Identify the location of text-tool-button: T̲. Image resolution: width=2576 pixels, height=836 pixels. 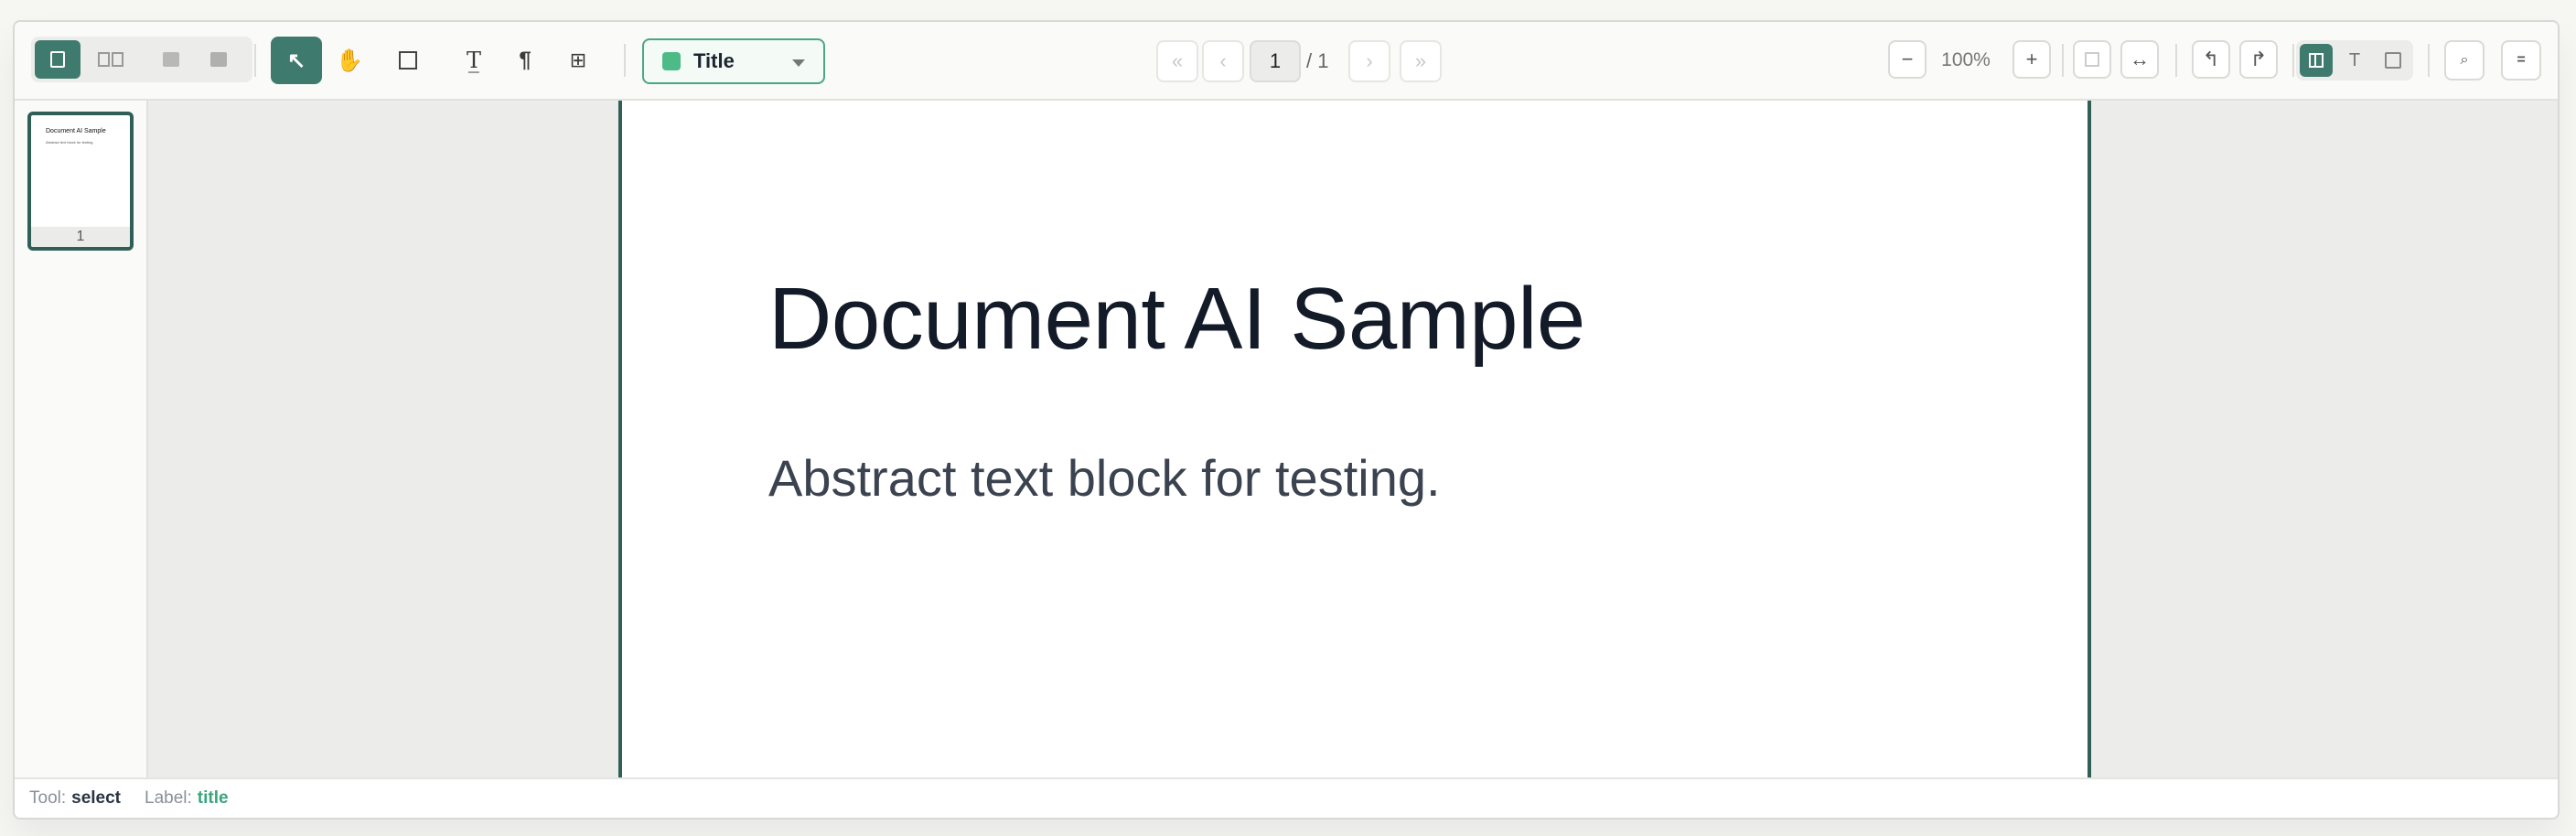
(474, 60).